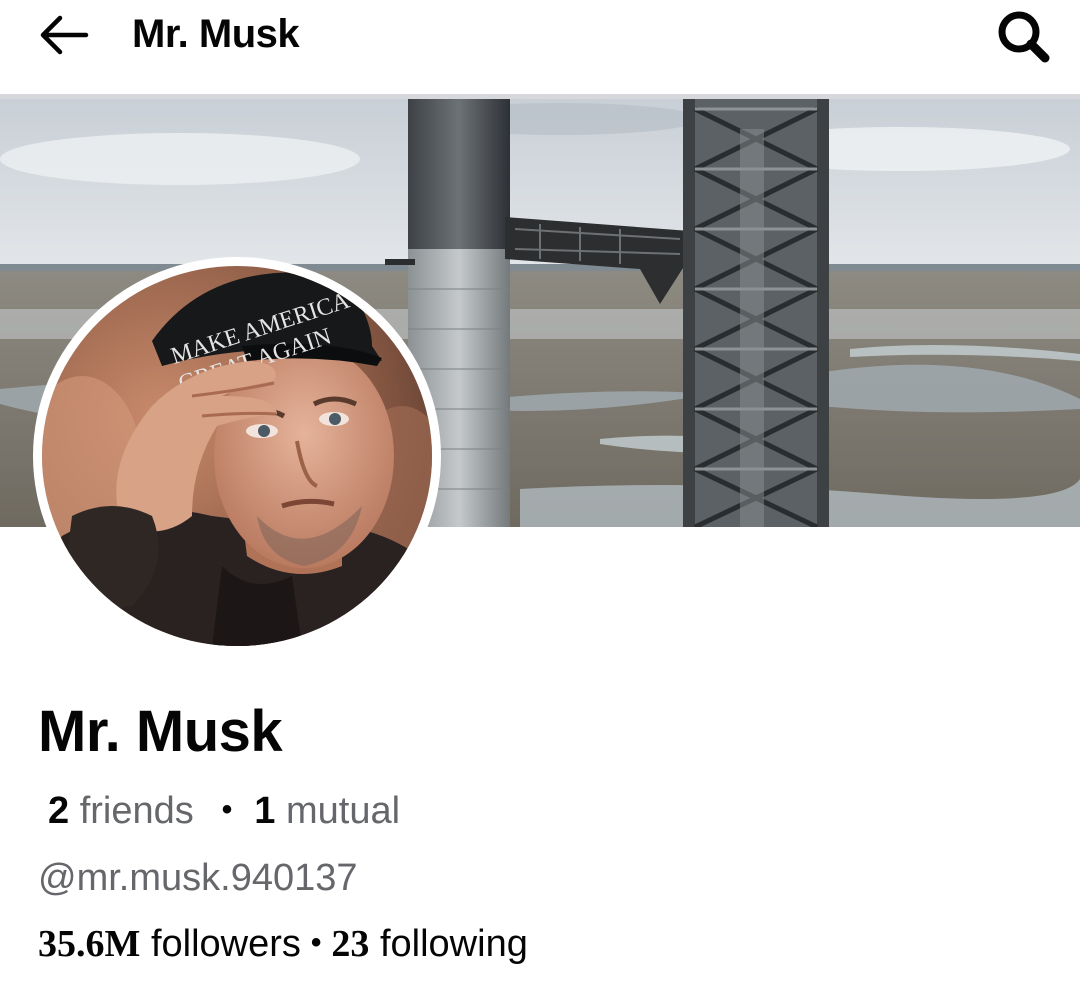 This screenshot has height=1008, width=1080. I want to click on friends-link: 2 friends, so click(121, 811).